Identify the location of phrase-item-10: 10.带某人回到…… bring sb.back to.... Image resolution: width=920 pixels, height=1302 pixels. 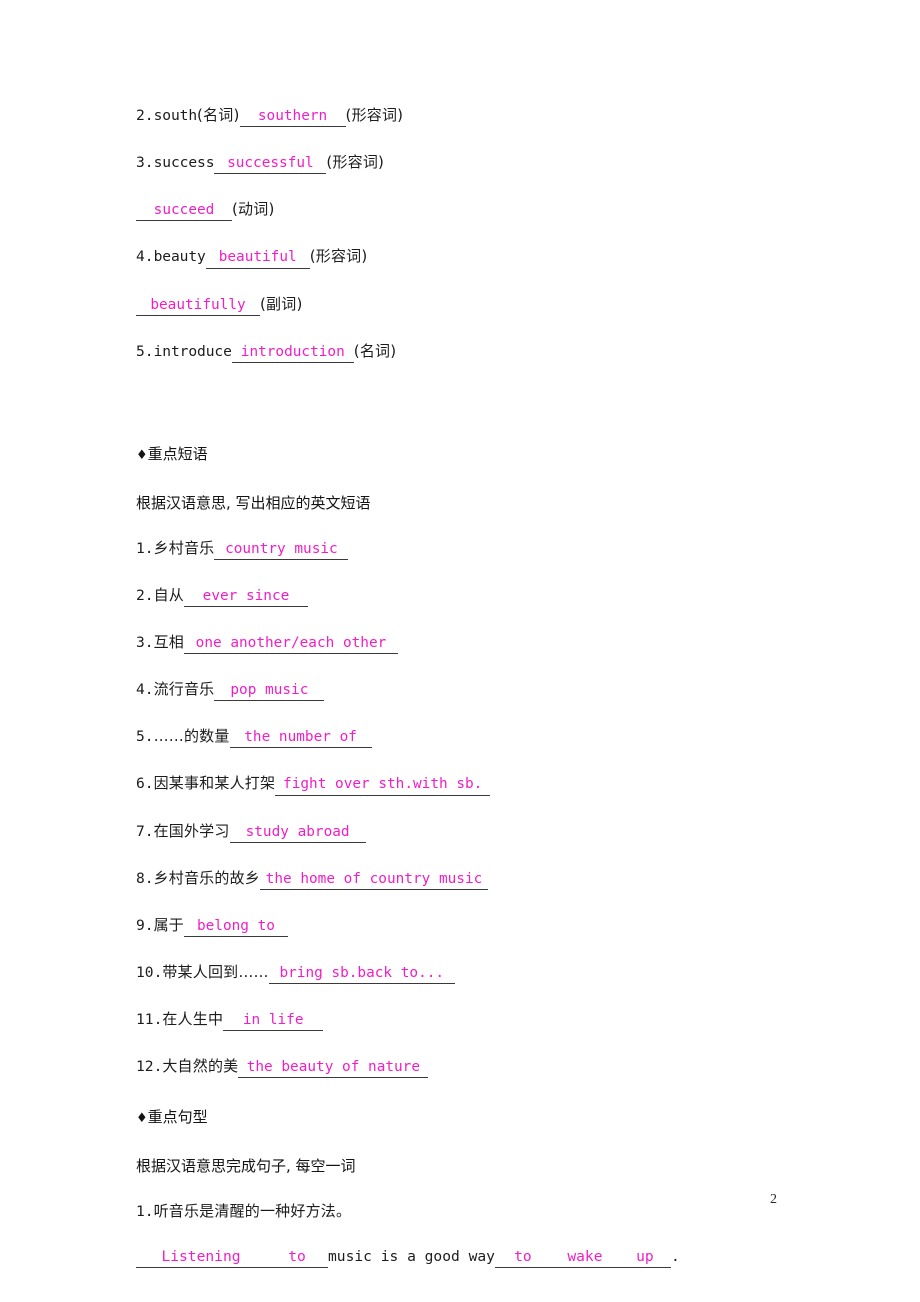
(486, 973).